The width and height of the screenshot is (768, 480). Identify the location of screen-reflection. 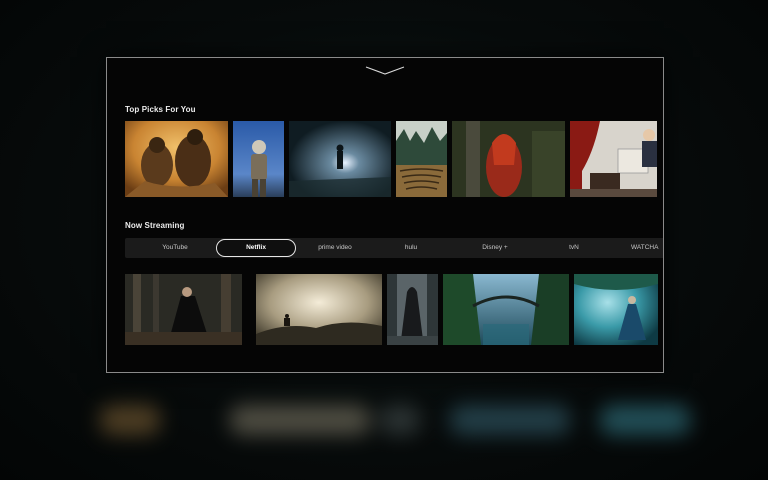
(390, 422).